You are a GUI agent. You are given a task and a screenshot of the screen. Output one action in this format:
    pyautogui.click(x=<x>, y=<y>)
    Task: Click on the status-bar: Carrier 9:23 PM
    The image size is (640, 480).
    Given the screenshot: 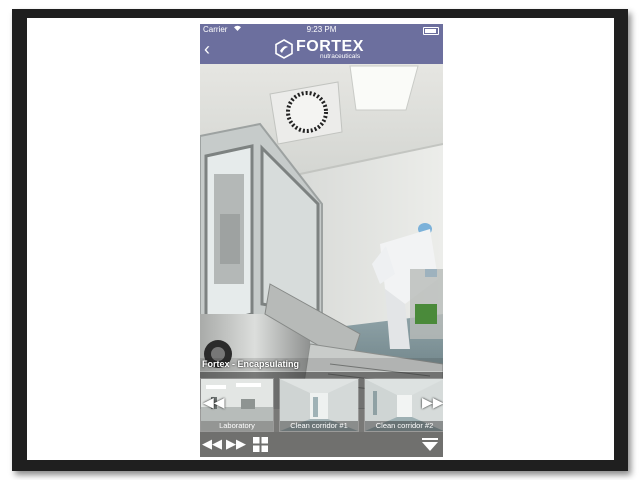 What is the action you would take?
    pyautogui.click(x=321, y=30)
    